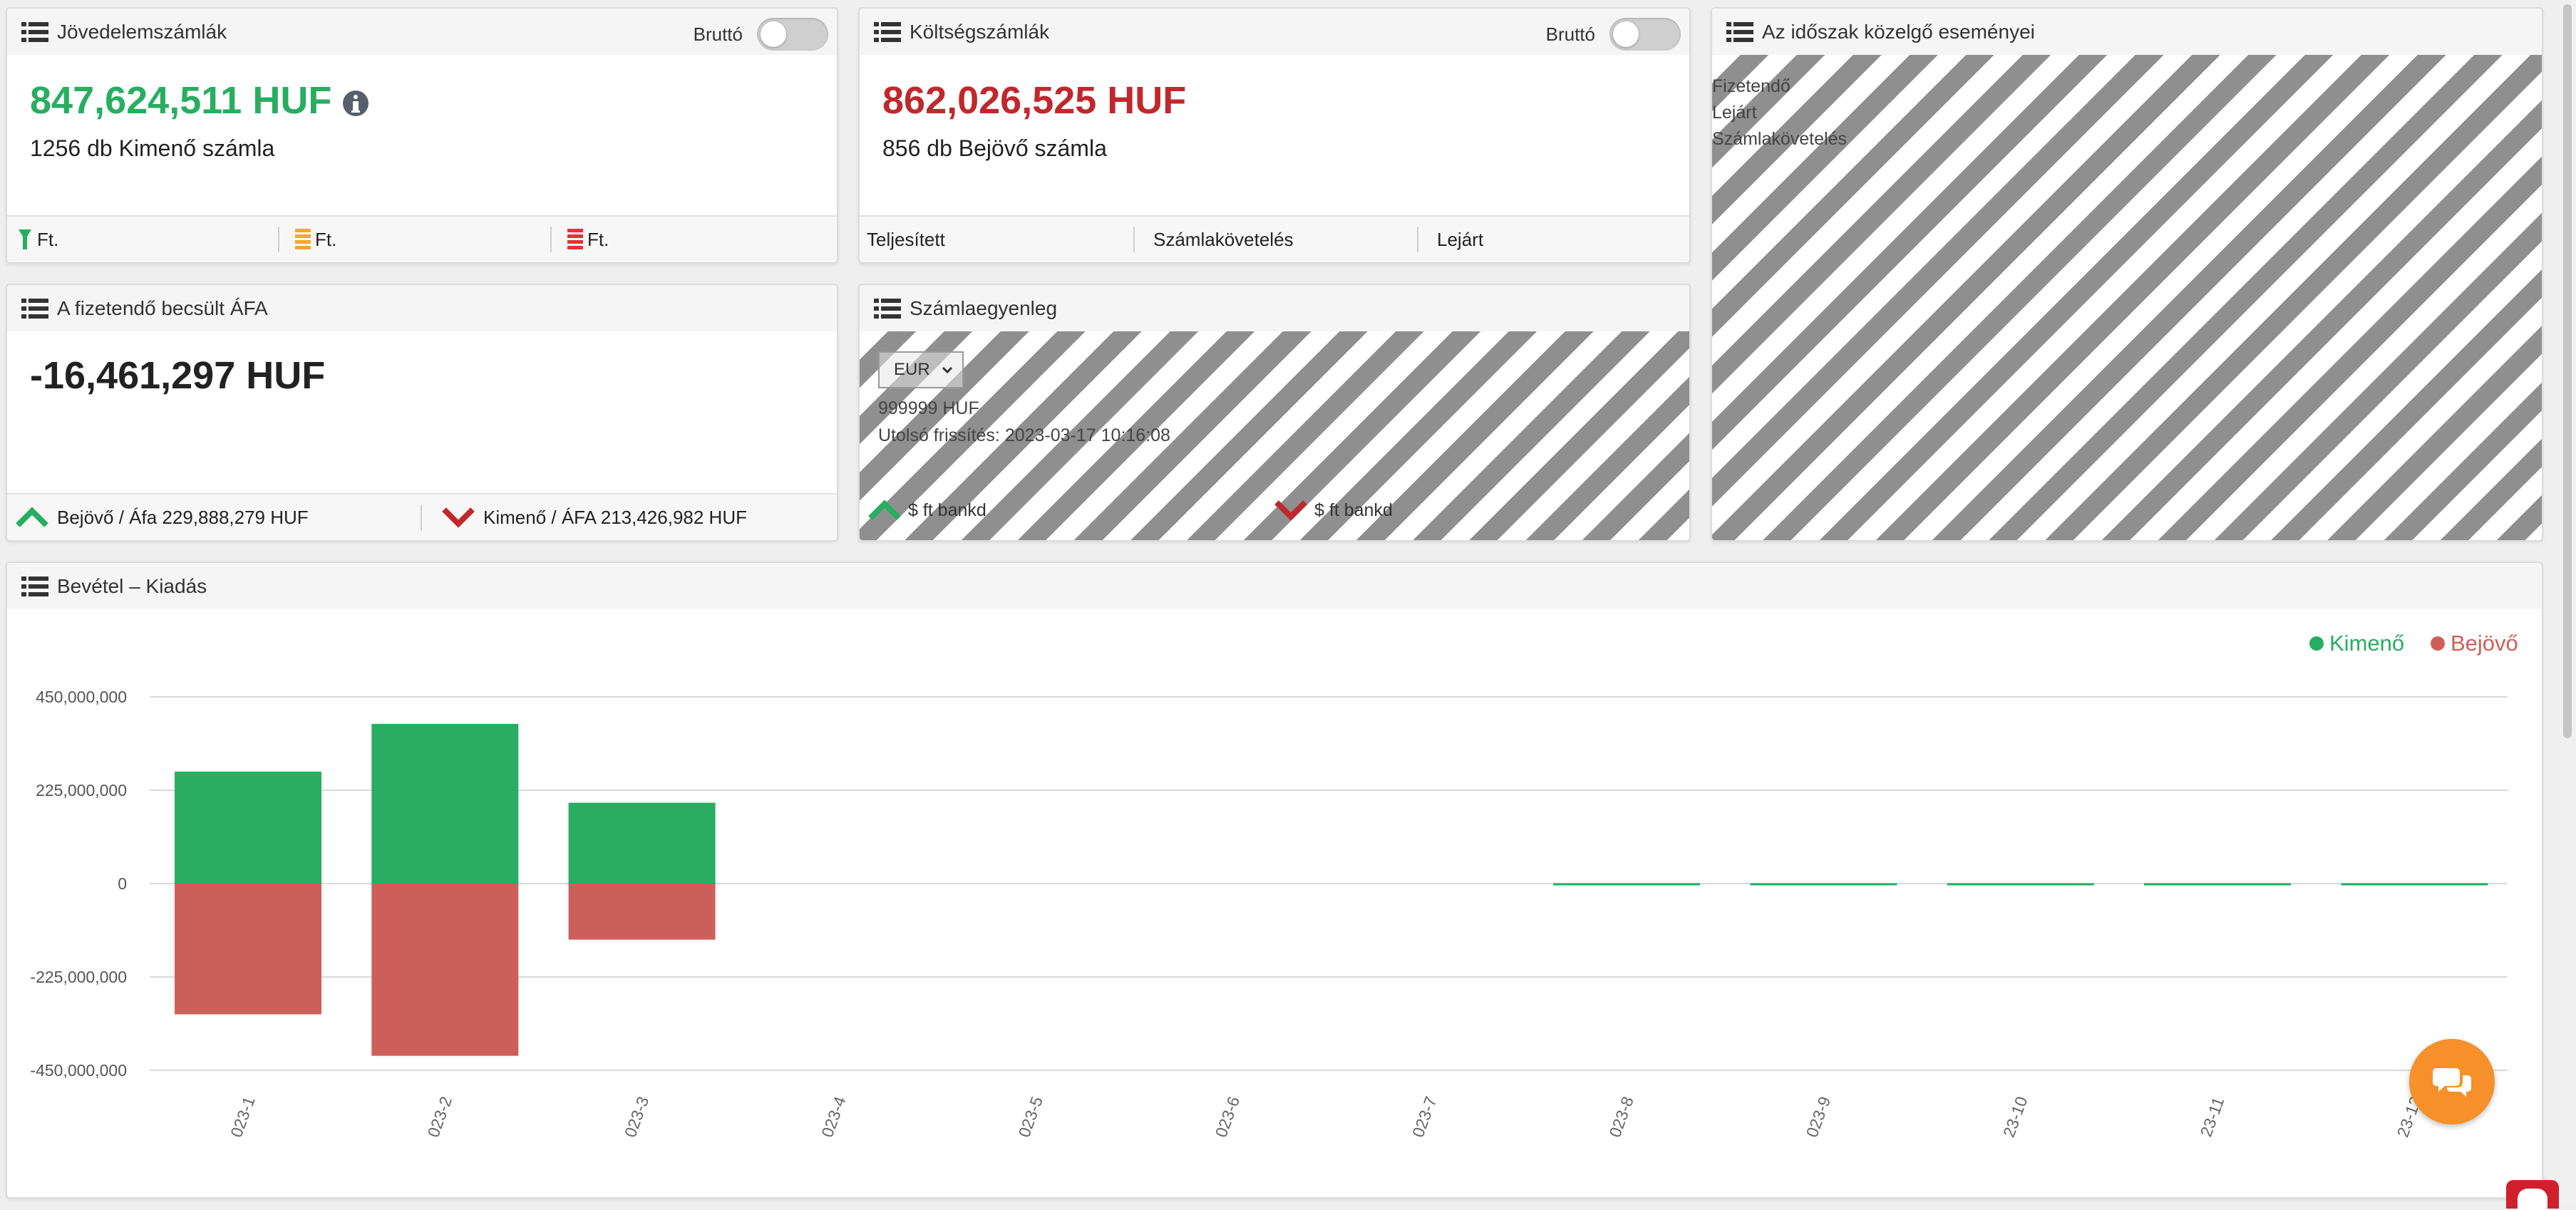 Image resolution: width=2576 pixels, height=1210 pixels. What do you see at coordinates (1898, 31) in the screenshot?
I see `events-panel-title: Az időszak közelgő eseményei` at bounding box center [1898, 31].